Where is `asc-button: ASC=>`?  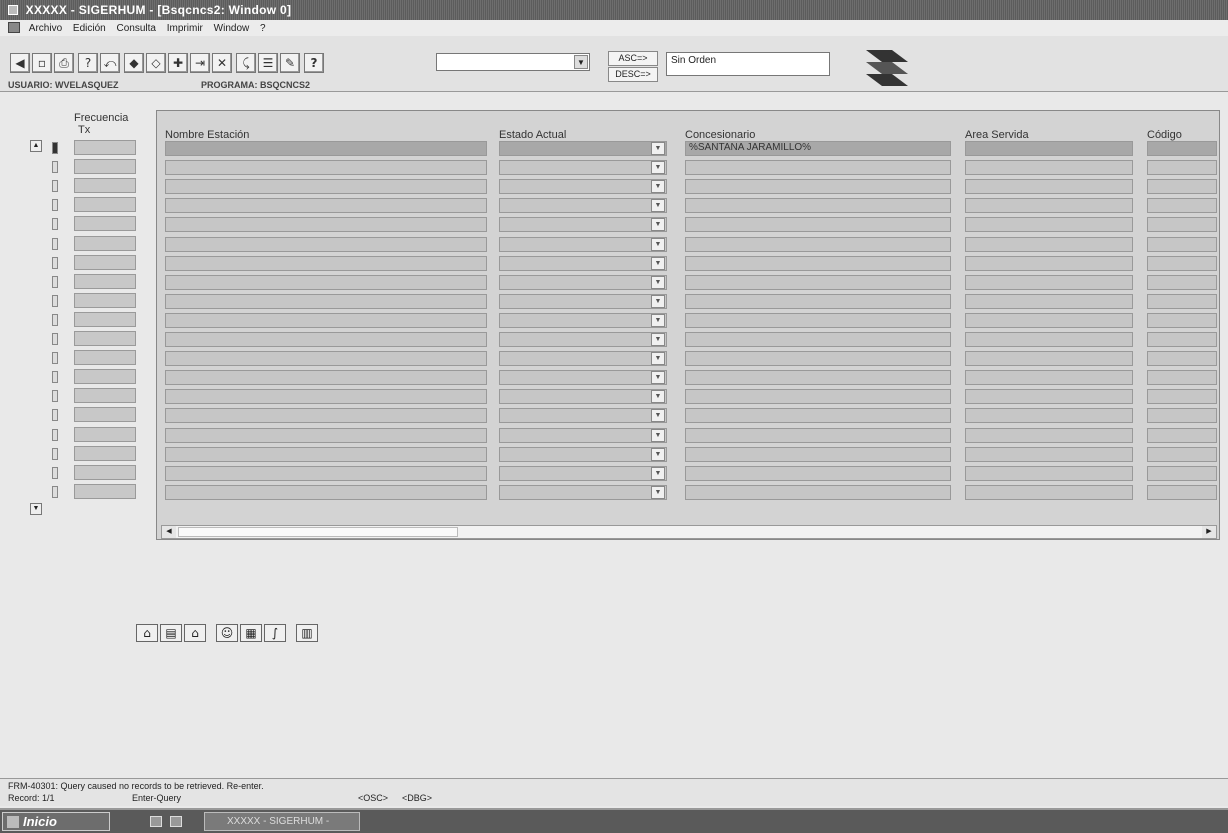
asc-button: ASC=> is located at coordinates (633, 58).